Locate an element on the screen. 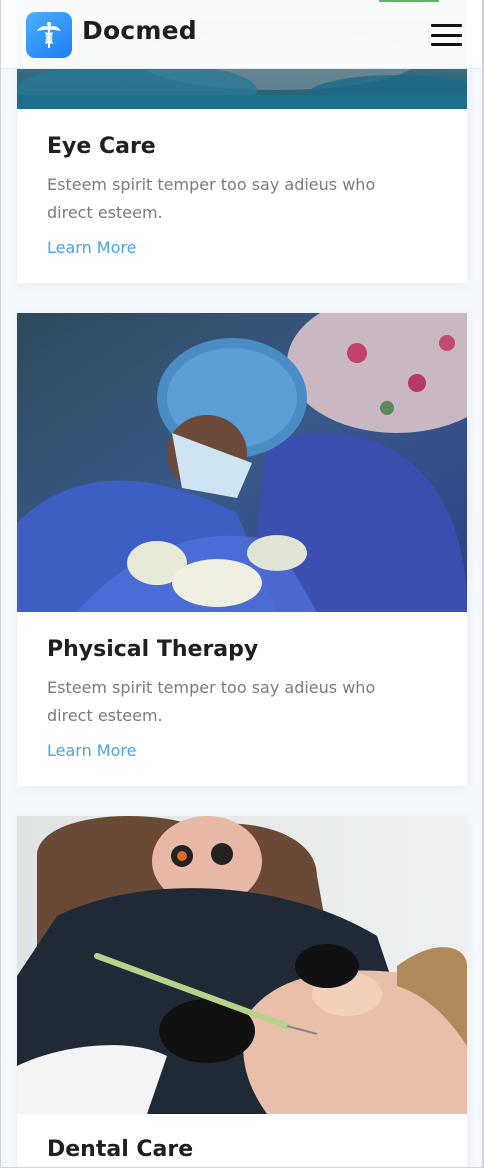 The width and height of the screenshot is (484, 1168). hamburger-menu-icon is located at coordinates (446, 35).